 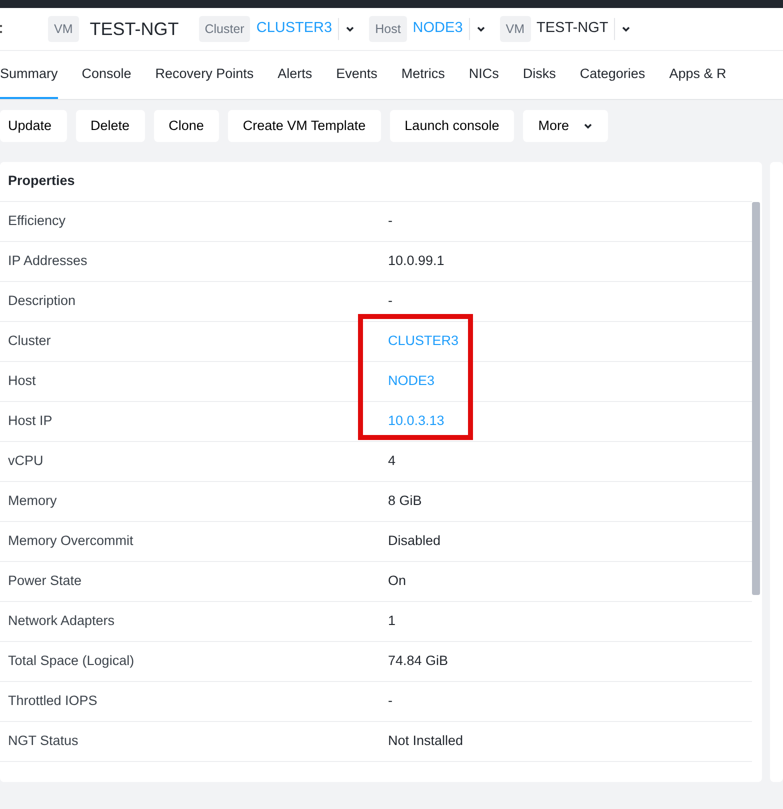 I want to click on property-value: 74.84 GiB, so click(x=418, y=661).